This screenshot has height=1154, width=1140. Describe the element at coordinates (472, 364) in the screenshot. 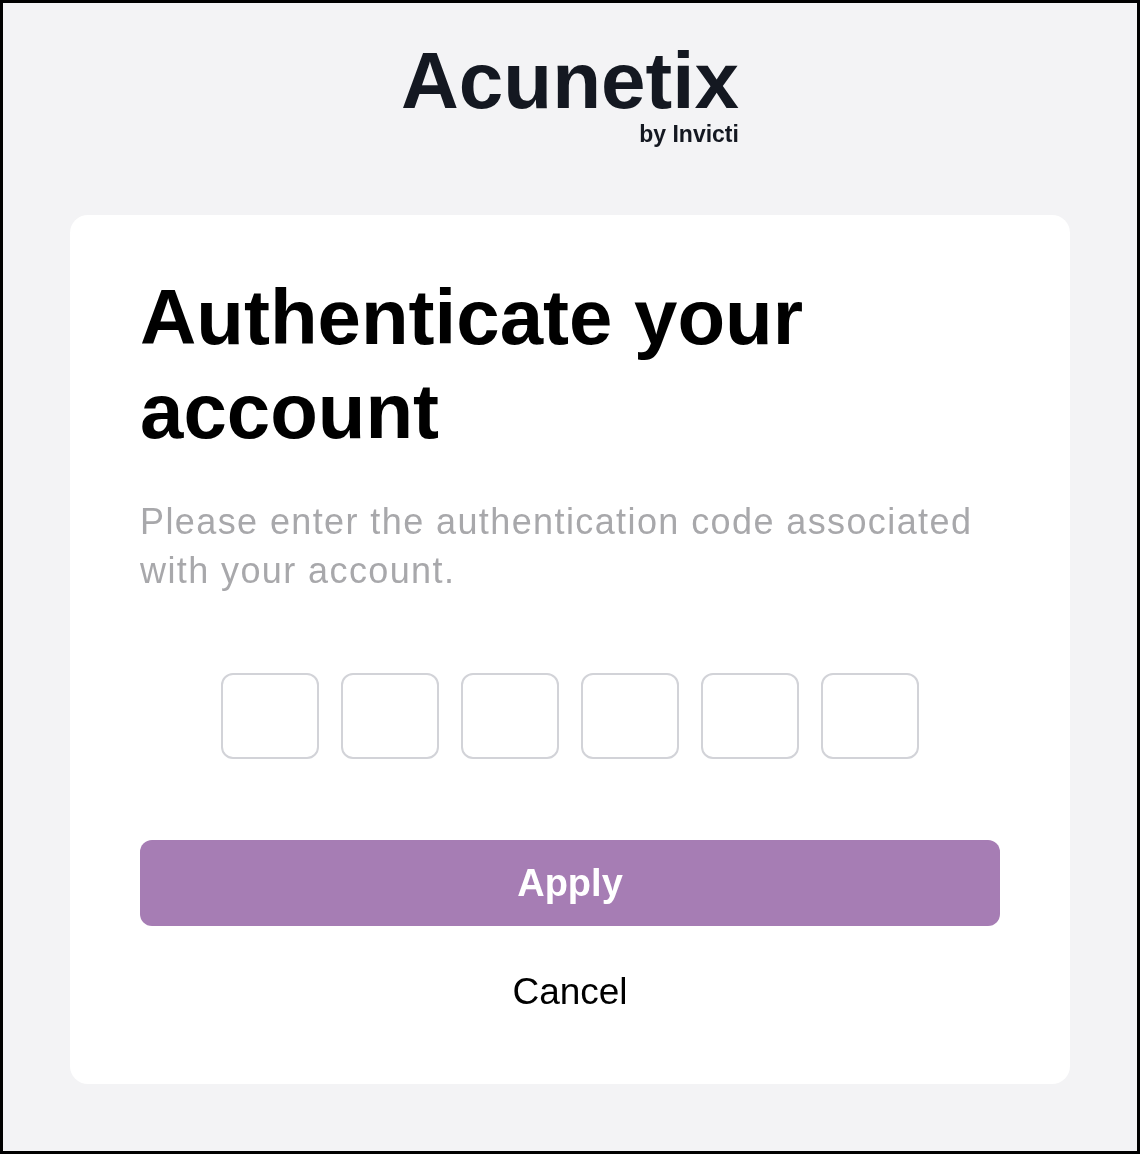

I see `page-title: Authenticate your account` at that location.